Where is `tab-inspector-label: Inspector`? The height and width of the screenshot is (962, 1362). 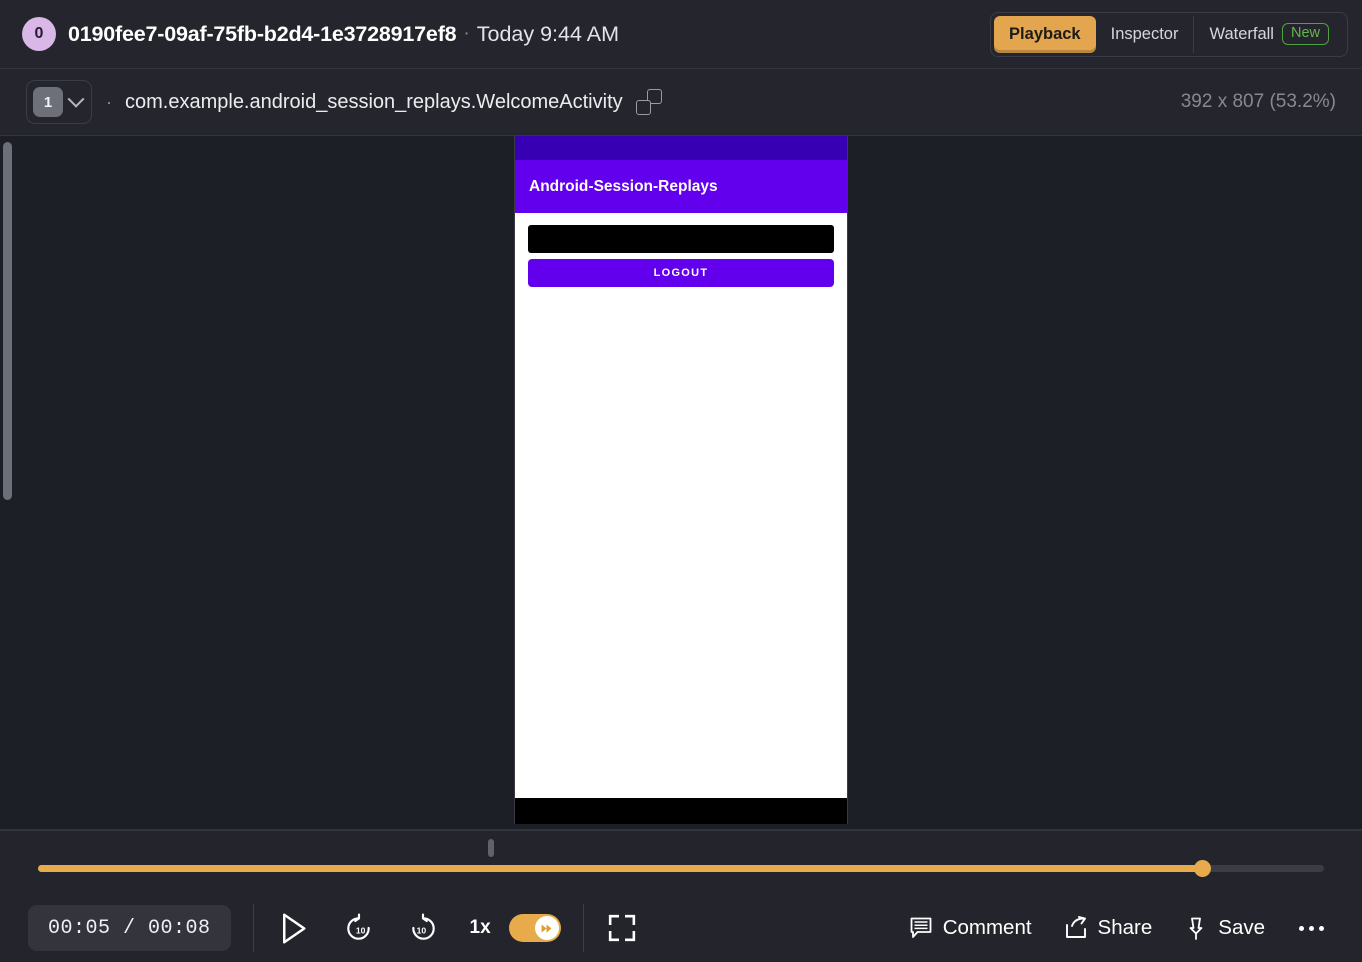
tab-inspector-label: Inspector is located at coordinates (1144, 33).